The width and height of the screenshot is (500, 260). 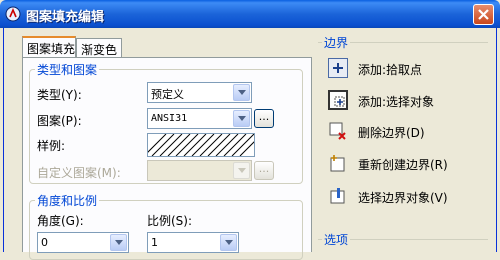 What do you see at coordinates (13, 14) in the screenshot?
I see `autocad-app-icon` at bounding box center [13, 14].